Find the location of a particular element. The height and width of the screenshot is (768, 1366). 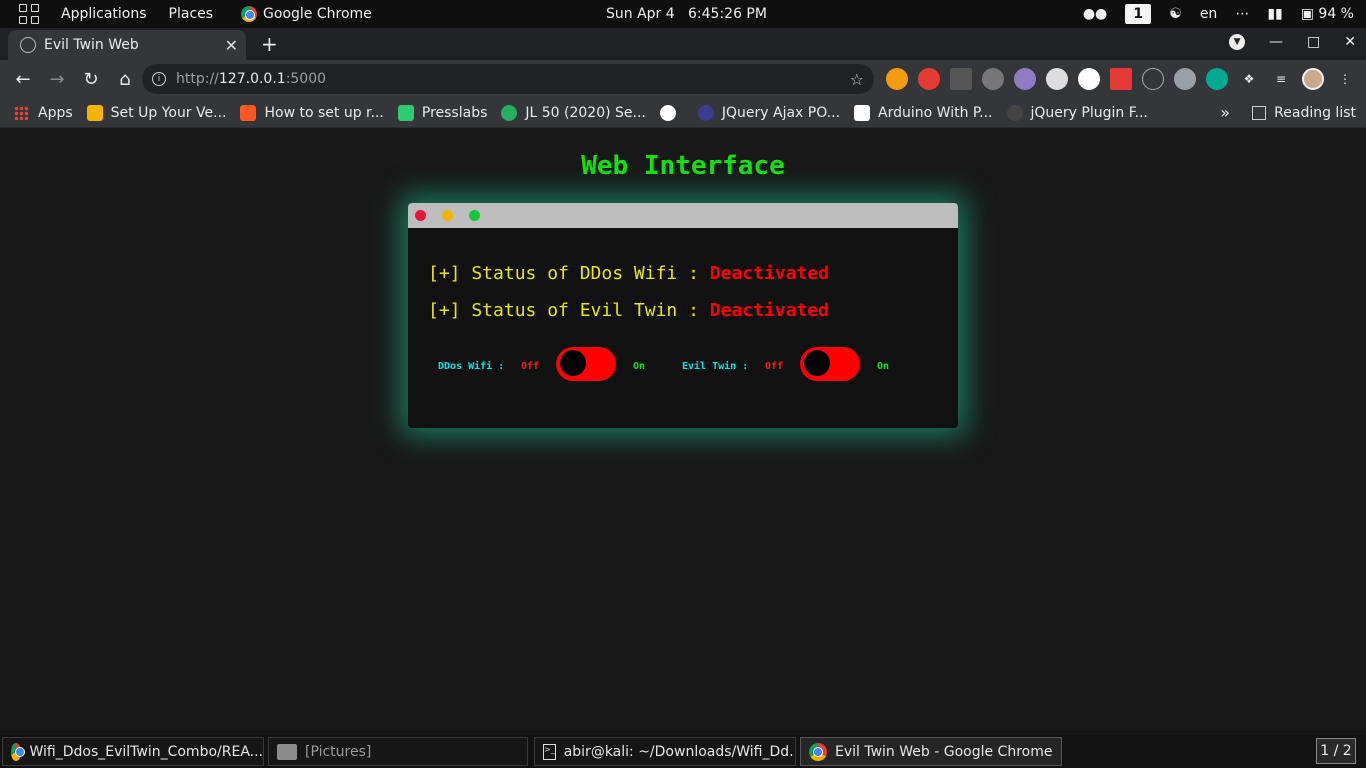

tab-strip: Evil Twin Web ✕ + ▼ — □ ✕ is located at coordinates (683, 44).